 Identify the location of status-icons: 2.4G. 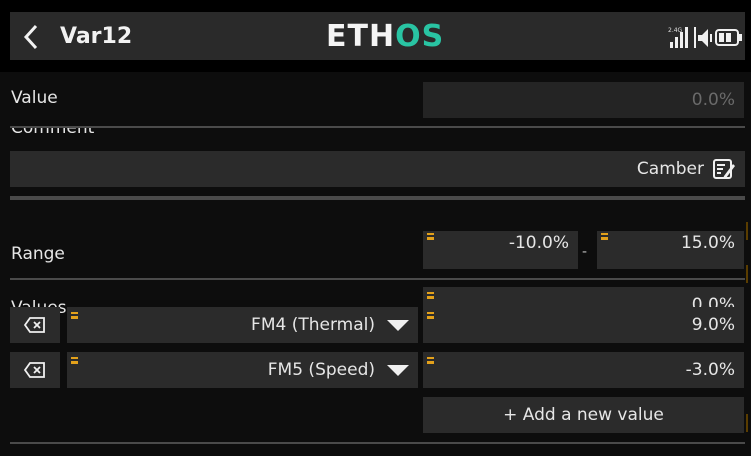
(707, 38).